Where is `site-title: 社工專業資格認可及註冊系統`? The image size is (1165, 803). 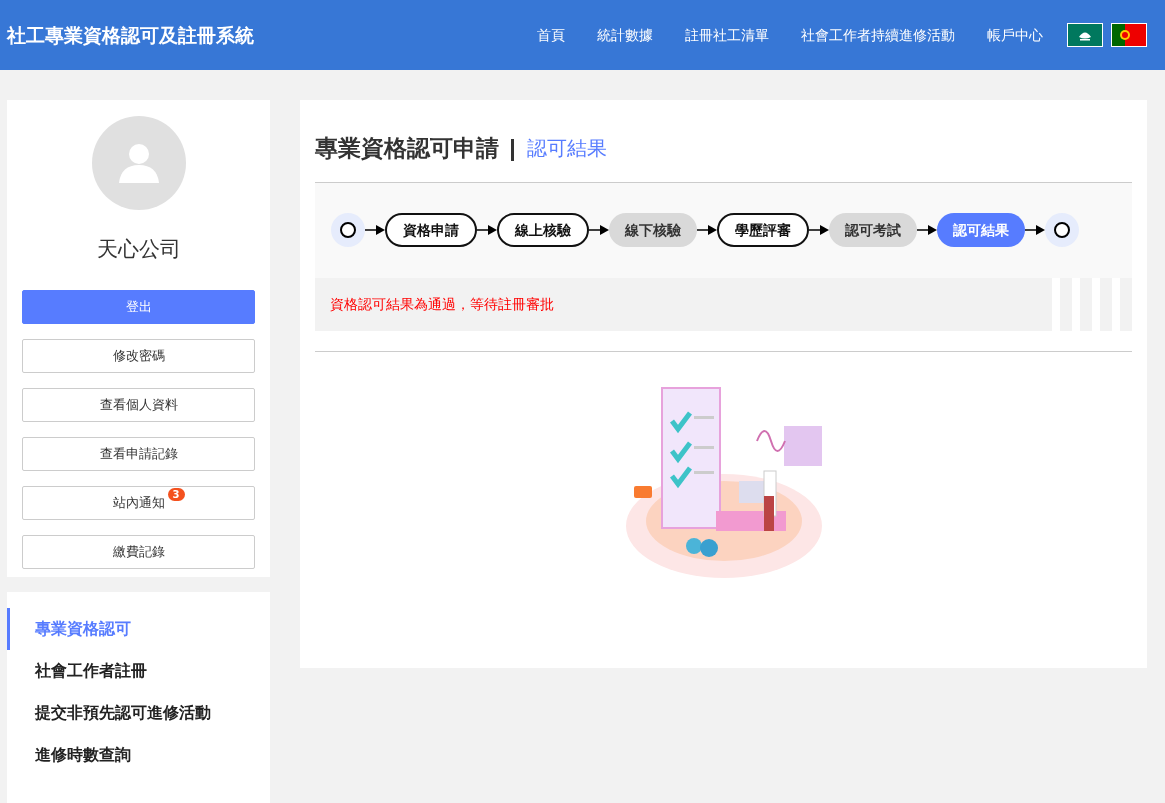 site-title: 社工專業資格認可及註冊系統 is located at coordinates (130, 35).